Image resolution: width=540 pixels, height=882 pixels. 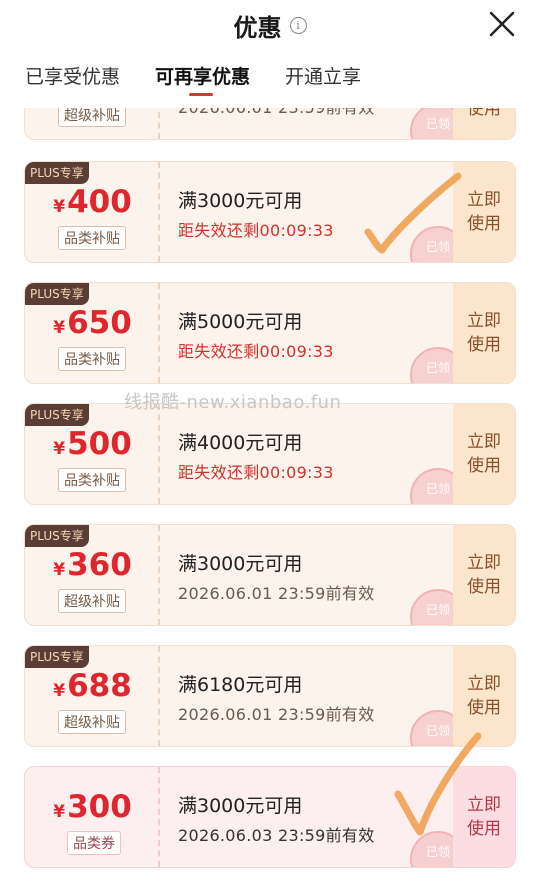 What do you see at coordinates (94, 843) in the screenshot?
I see `coupon-badge: 品类券` at bounding box center [94, 843].